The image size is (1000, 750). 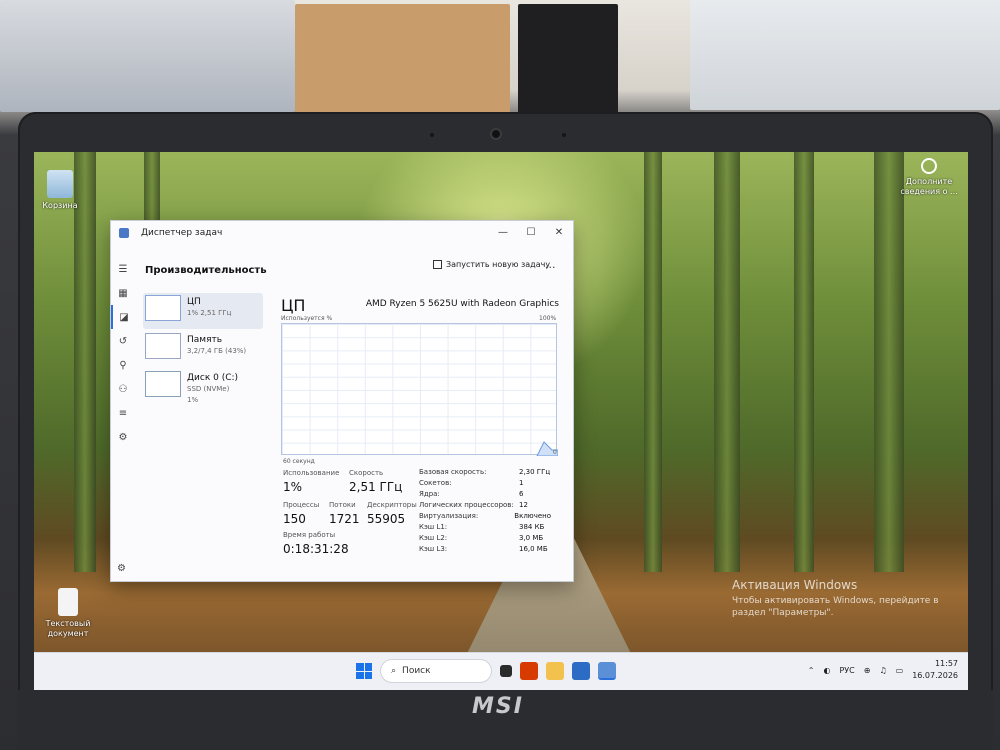 What do you see at coordinates (485, 494) in the screenshot?
I see `spec-row: Ядра: 6` at bounding box center [485, 494].